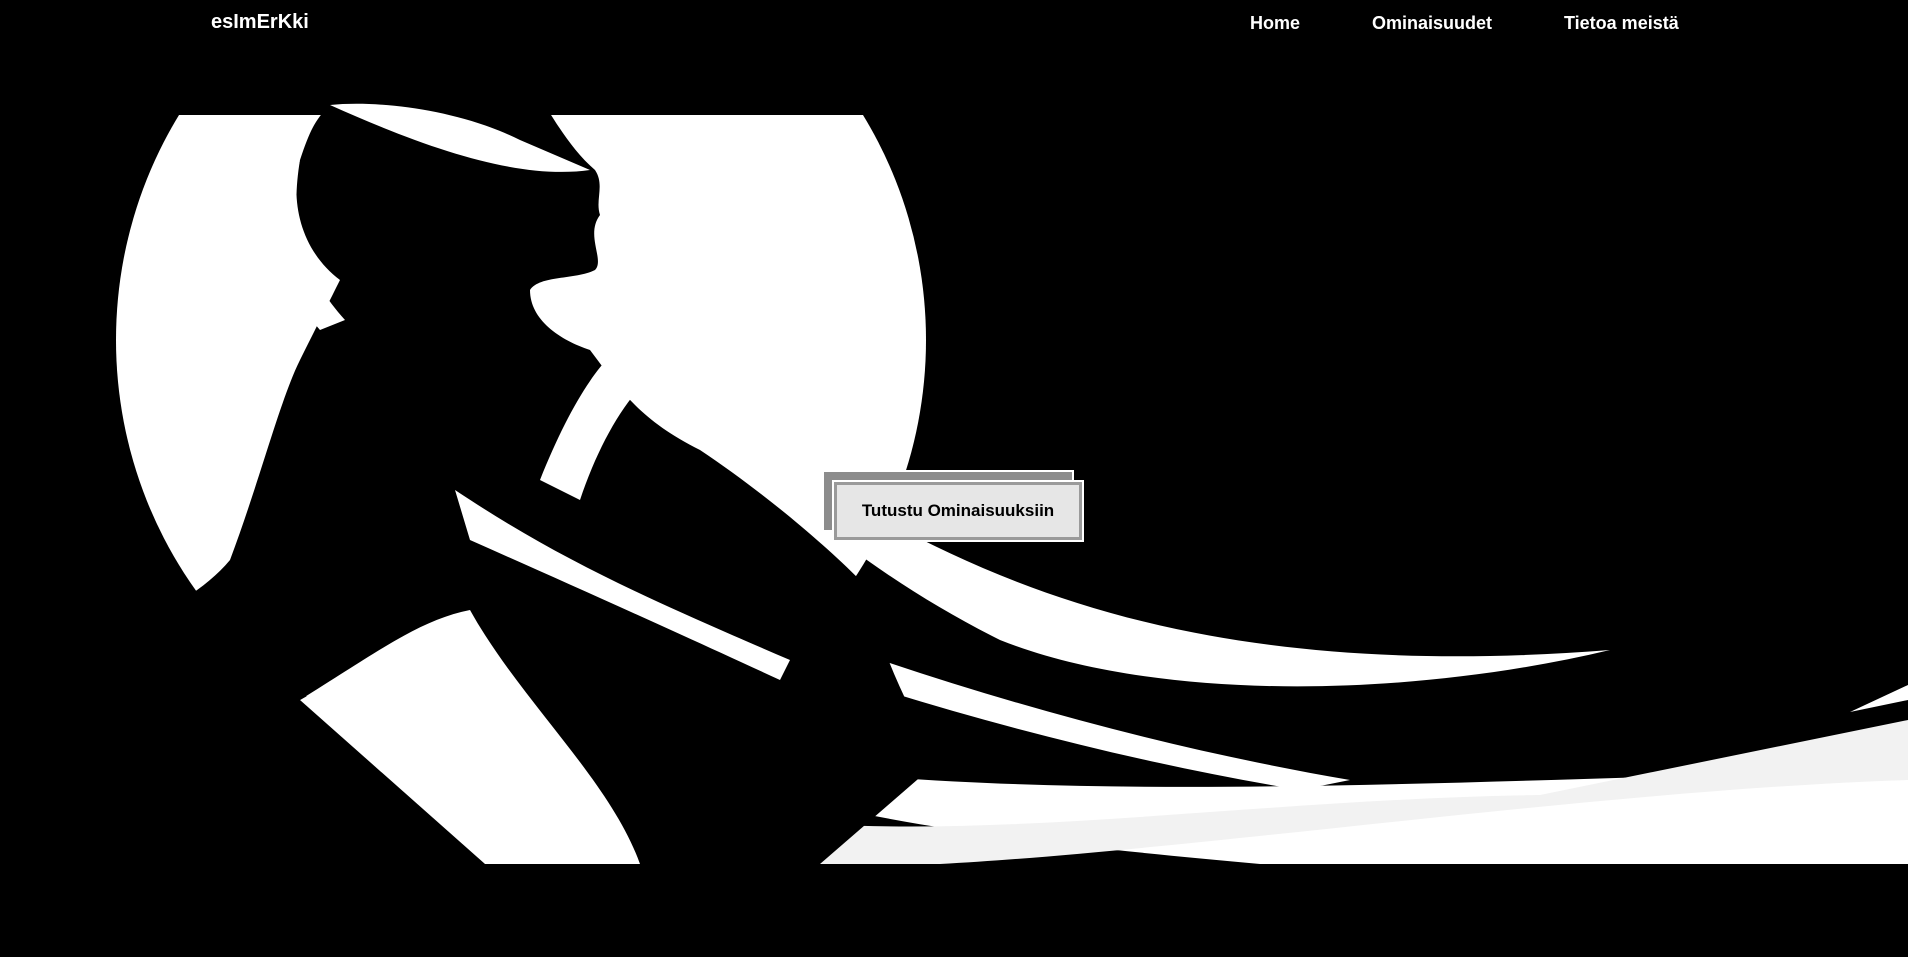  What do you see at coordinates (1275, 23) in the screenshot?
I see `nav-link-home: Home` at bounding box center [1275, 23].